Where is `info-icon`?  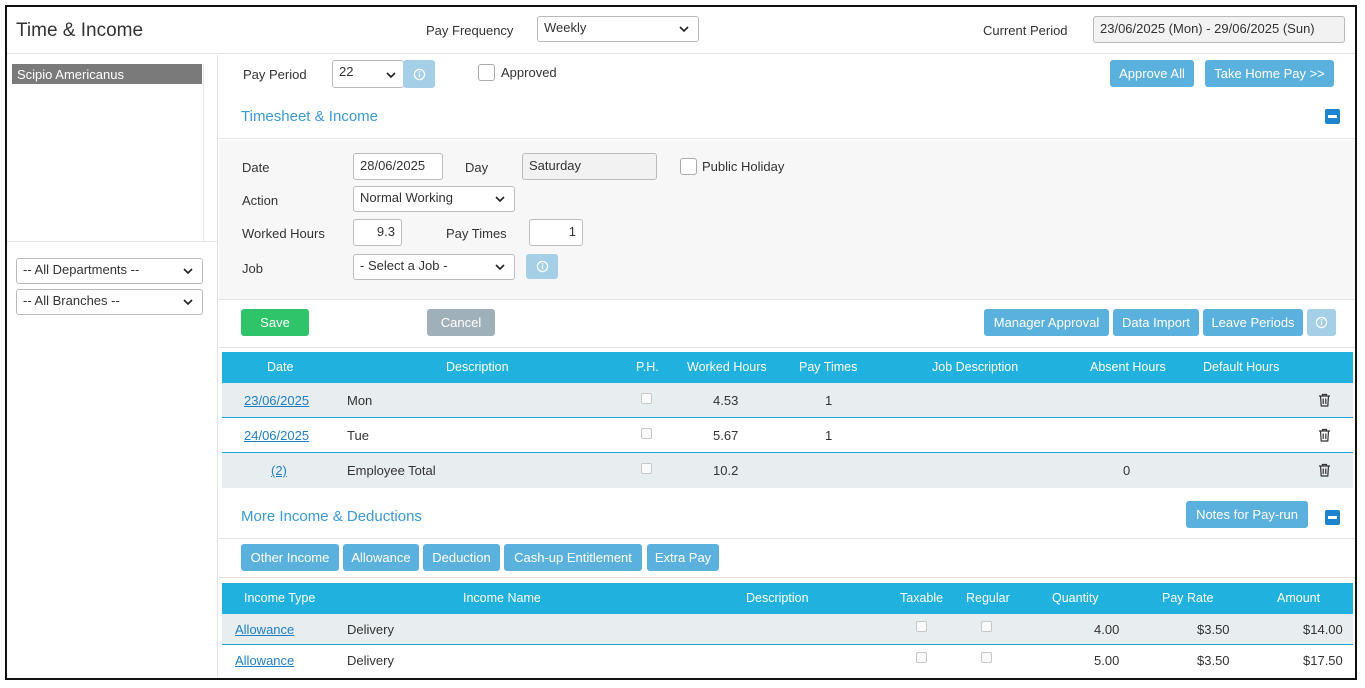 info-icon is located at coordinates (542, 266).